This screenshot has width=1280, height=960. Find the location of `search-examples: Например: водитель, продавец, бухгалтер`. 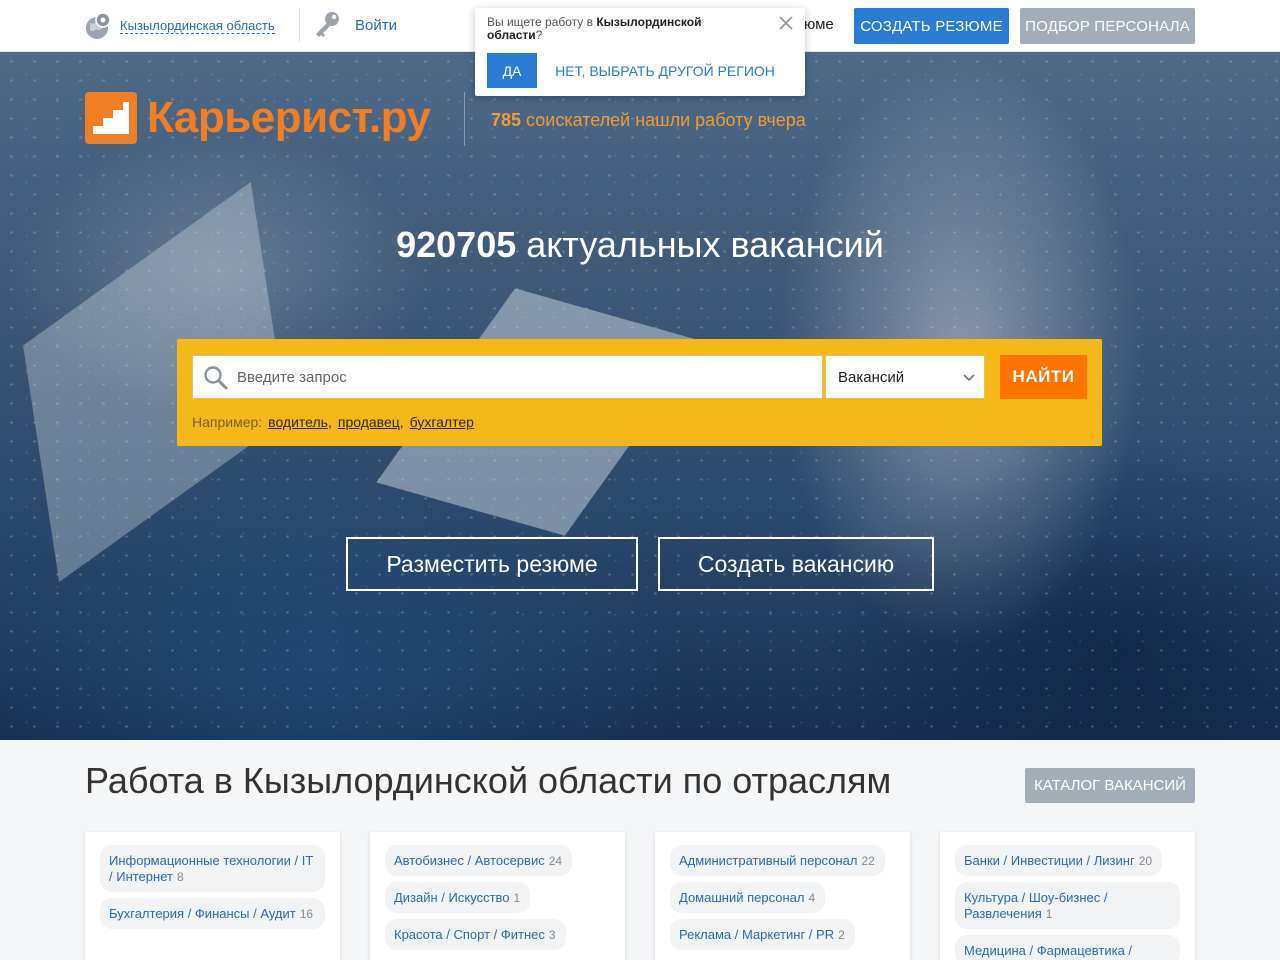

search-examples: Например: водитель, продавец, бухгалтер is located at coordinates (333, 422).